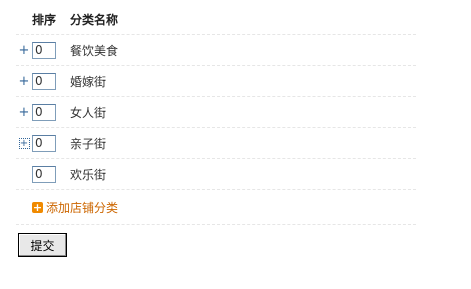  I want to click on submit-area: 提交, so click(42, 245).